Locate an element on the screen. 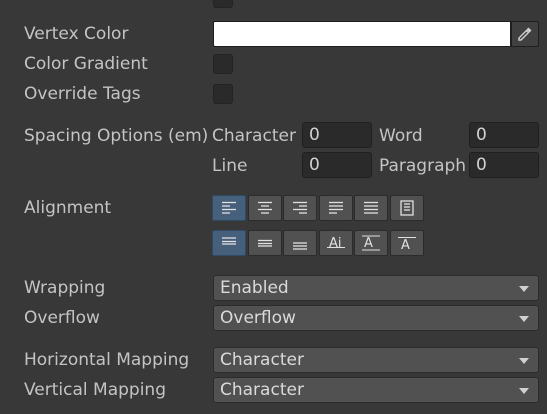 This screenshot has width=547, height=414. align-right-icon is located at coordinates (300, 207).